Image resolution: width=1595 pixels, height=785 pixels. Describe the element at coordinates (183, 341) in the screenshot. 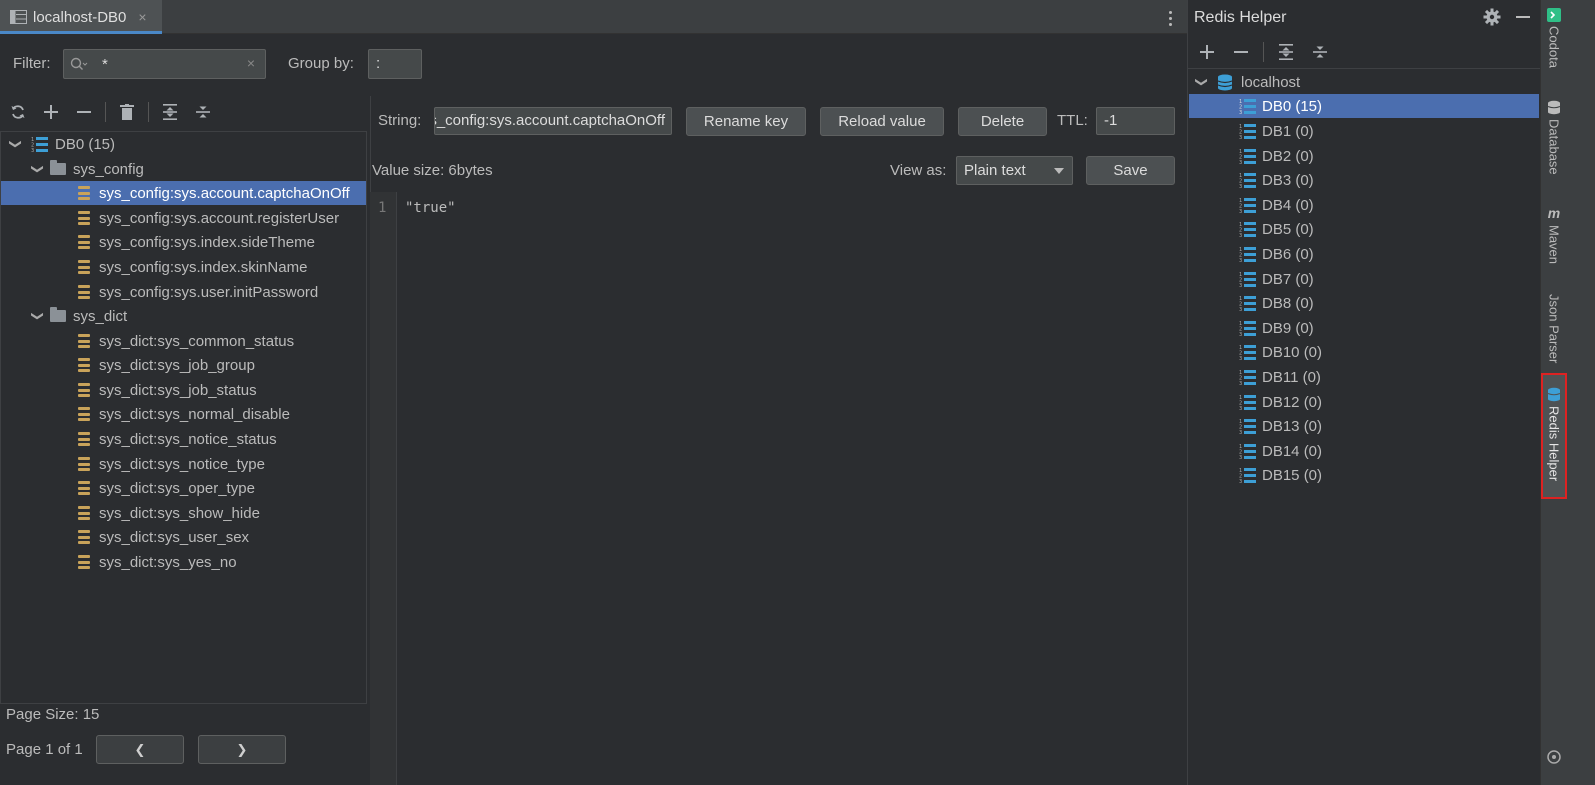

I see `tree-key-row: sys_dict:sys_common_status` at that location.